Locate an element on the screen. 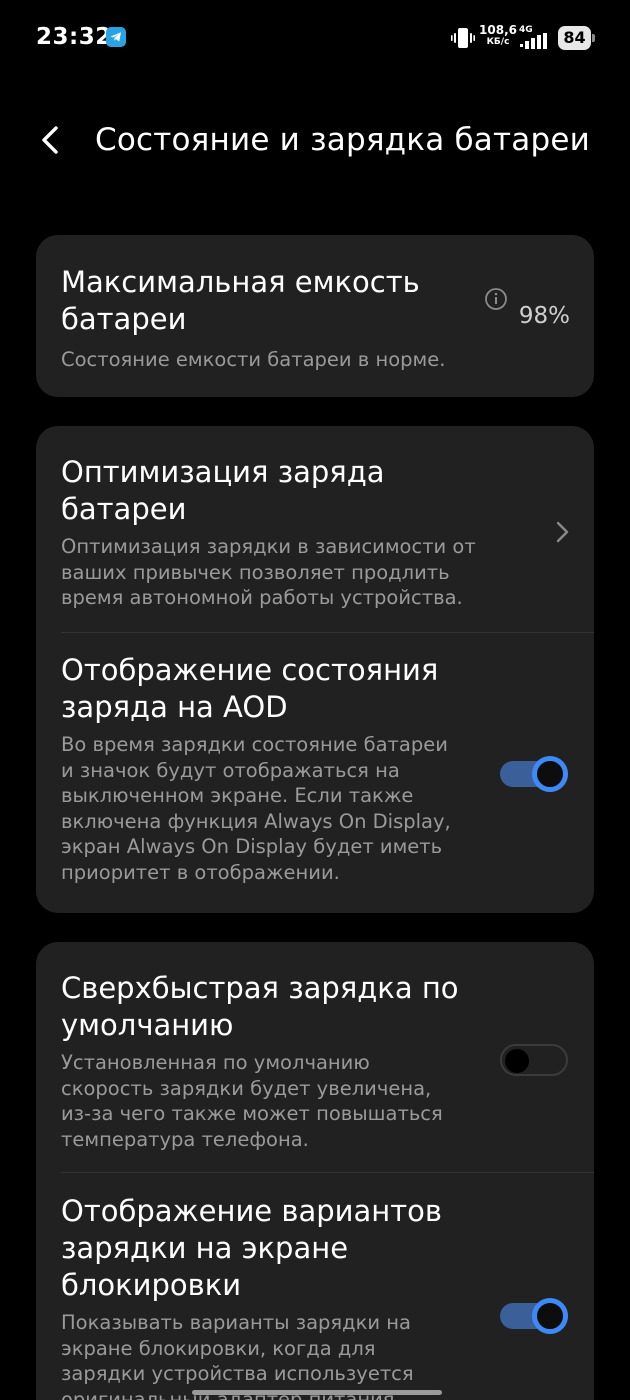 The height and width of the screenshot is (1400, 630). status-time: 23:32 is located at coordinates (74, 37).